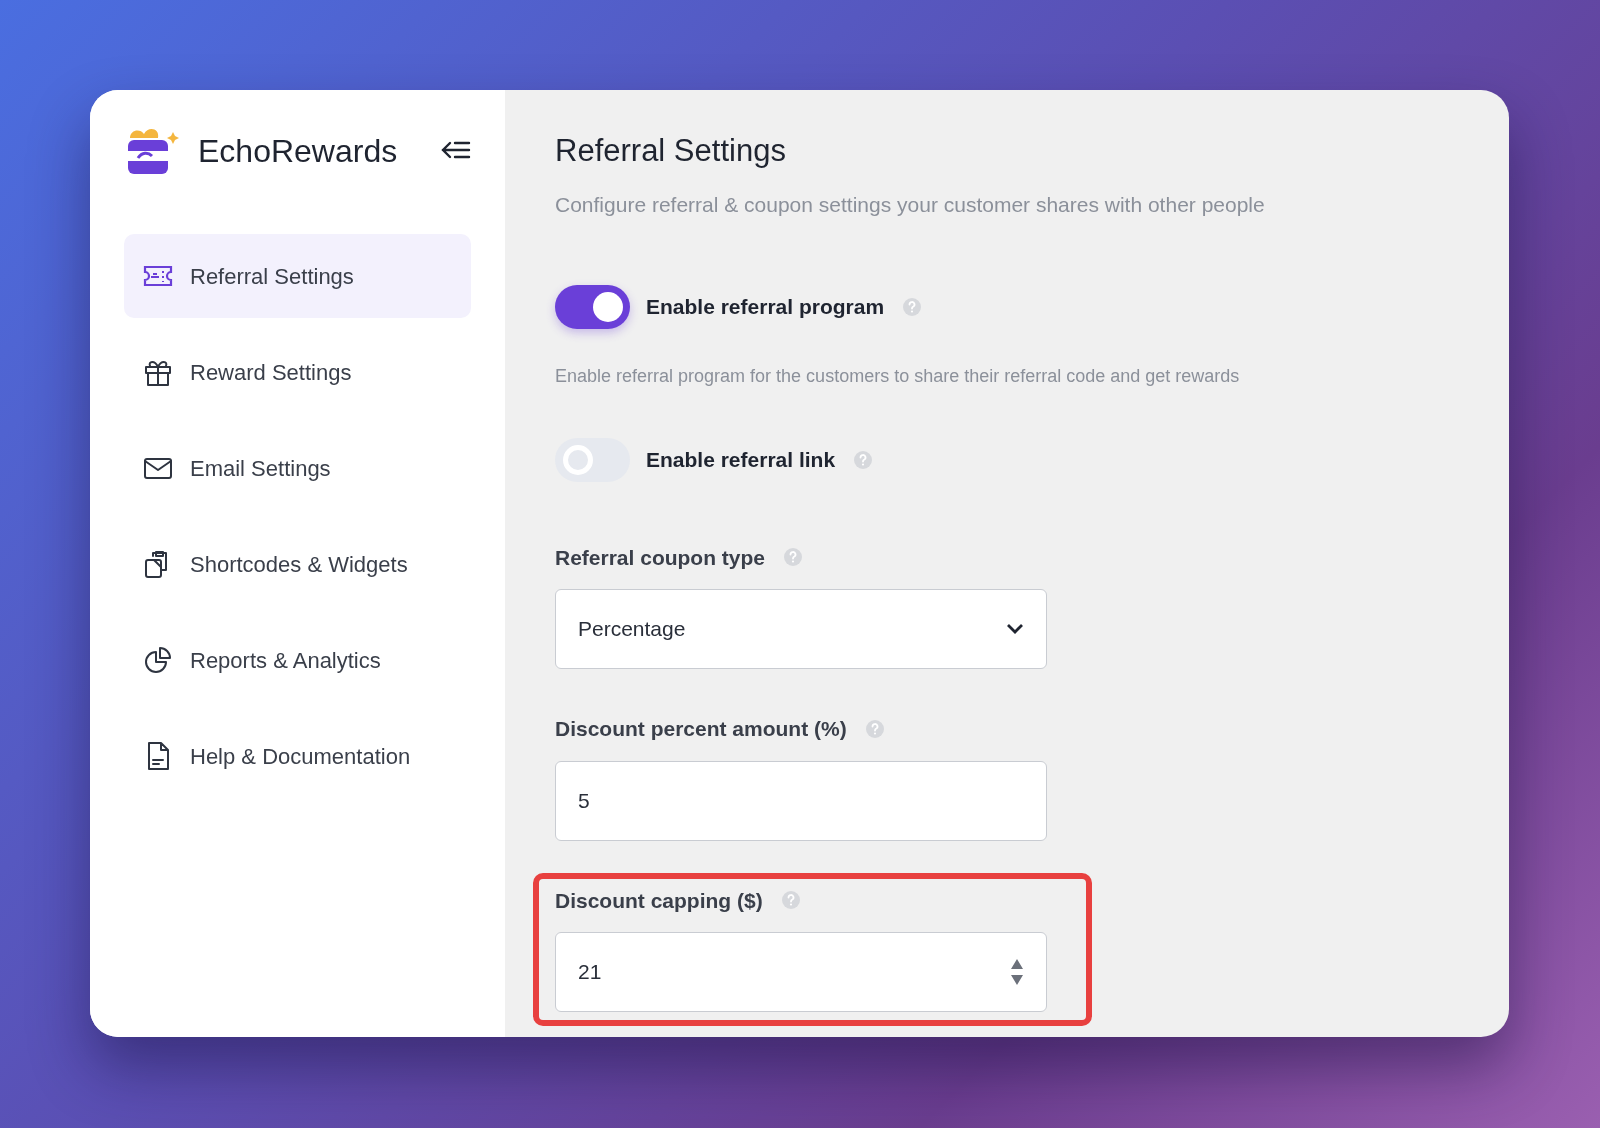 The height and width of the screenshot is (1128, 1600). Describe the element at coordinates (1015, 629) in the screenshot. I see `chevron-down-icon` at that location.